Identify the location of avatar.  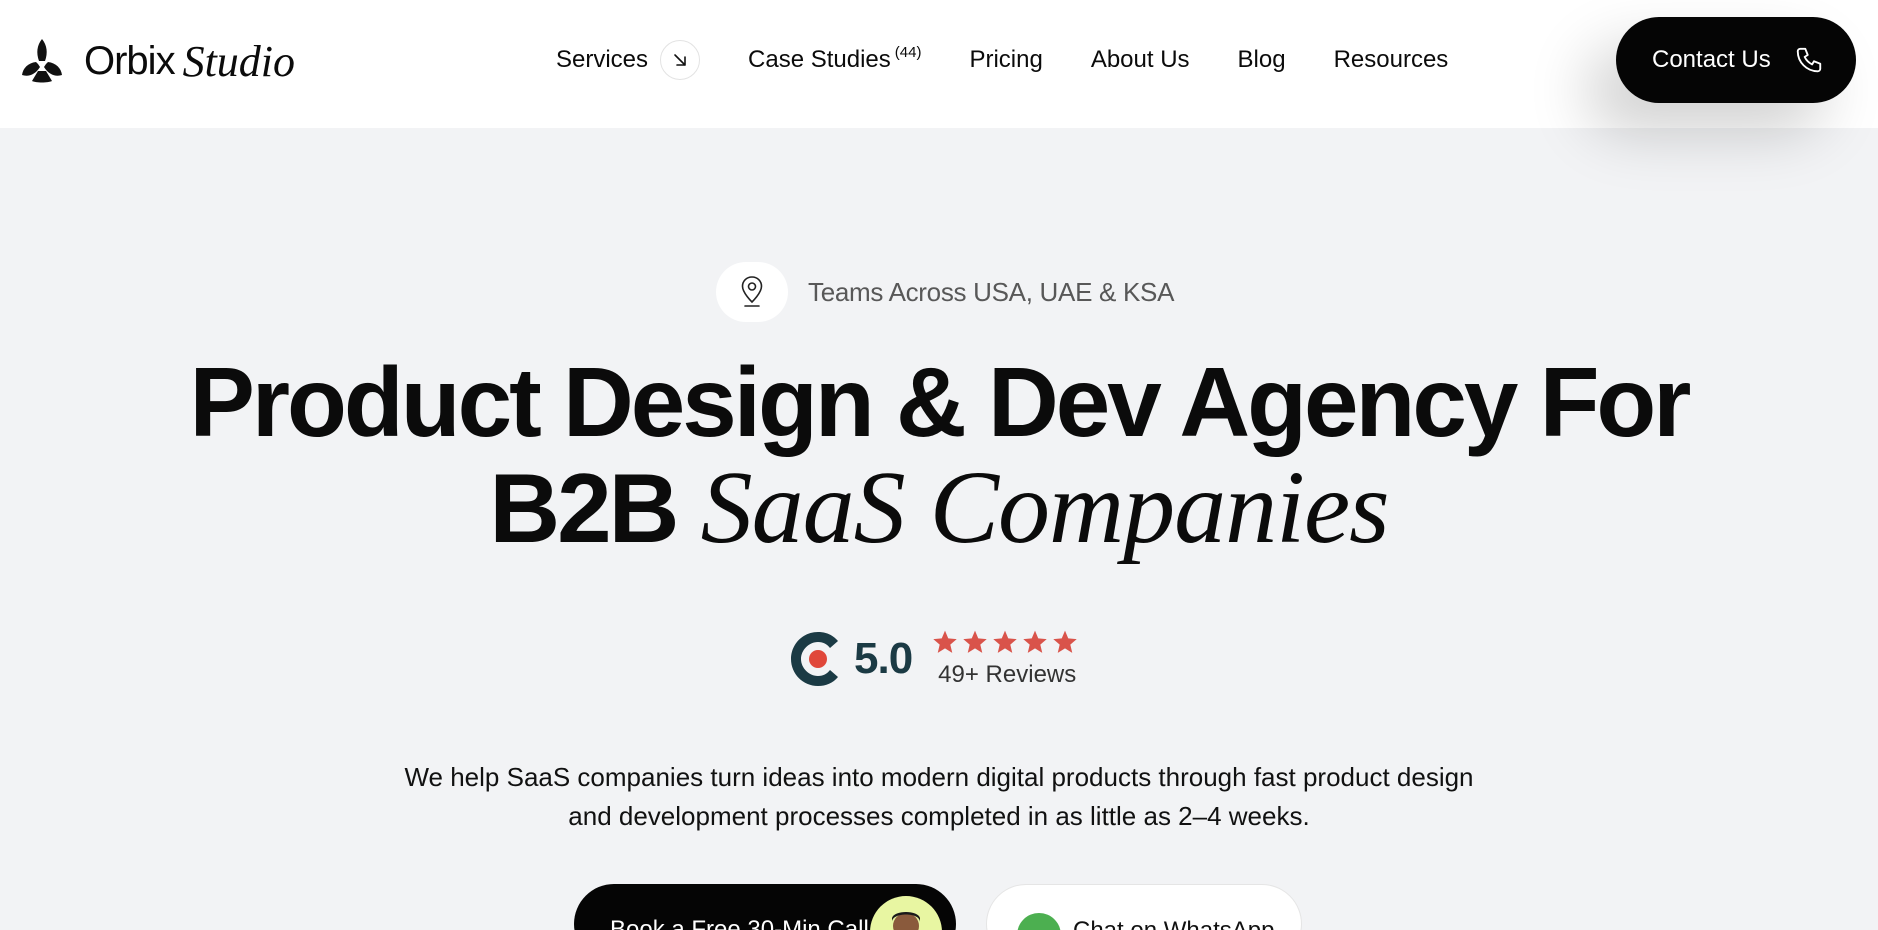
(906, 913).